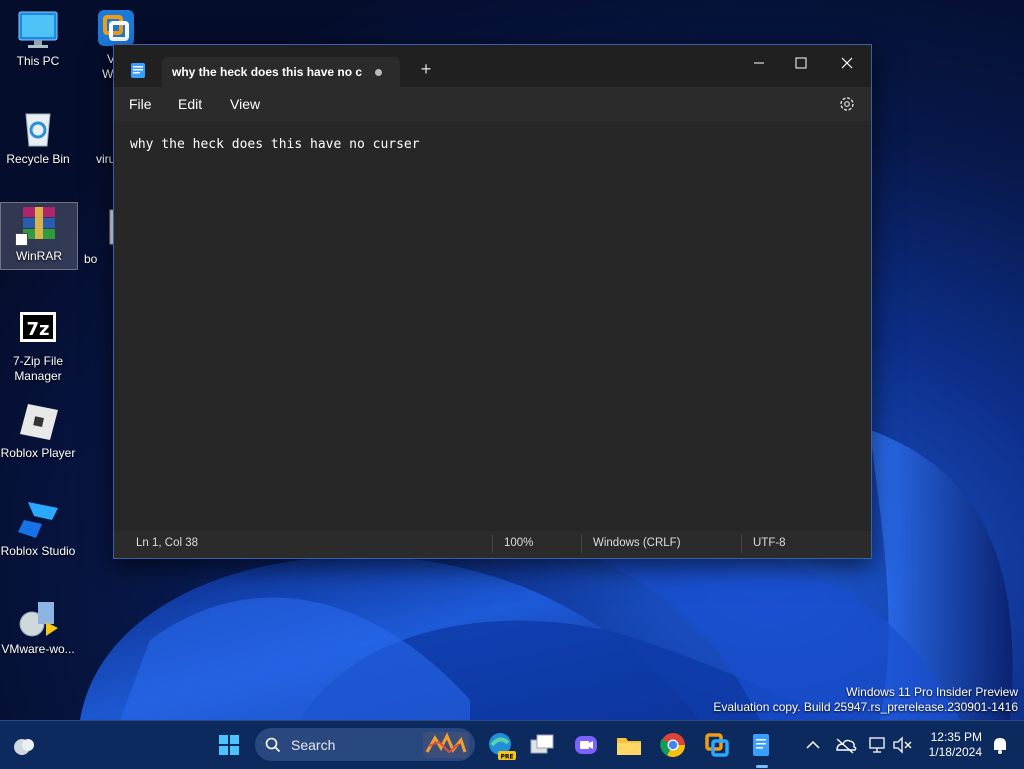 The width and height of the screenshot is (1024, 769). Describe the element at coordinates (932, 692) in the screenshot. I see `watermark-line1: Windows 11 Pro Insider Preview` at that location.